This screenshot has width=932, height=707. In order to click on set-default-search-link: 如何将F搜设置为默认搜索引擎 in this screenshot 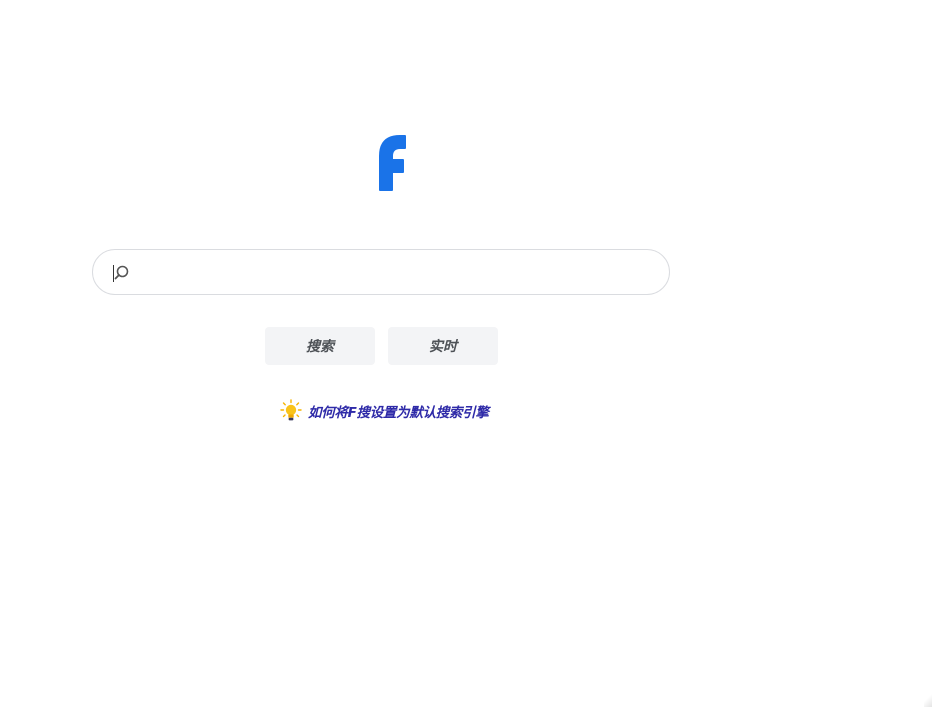, I will do `click(384, 411)`.